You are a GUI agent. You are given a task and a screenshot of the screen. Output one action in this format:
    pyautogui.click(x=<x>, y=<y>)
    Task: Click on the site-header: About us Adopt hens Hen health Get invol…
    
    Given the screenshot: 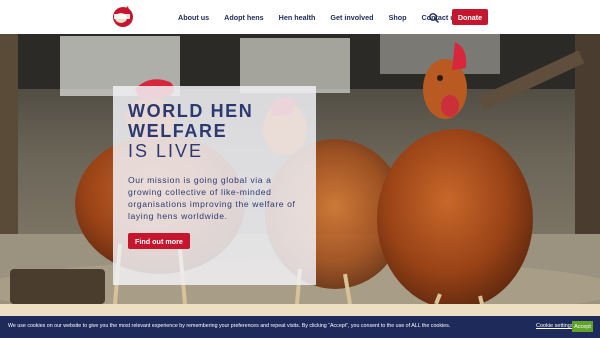 What is the action you would take?
    pyautogui.click(x=300, y=17)
    